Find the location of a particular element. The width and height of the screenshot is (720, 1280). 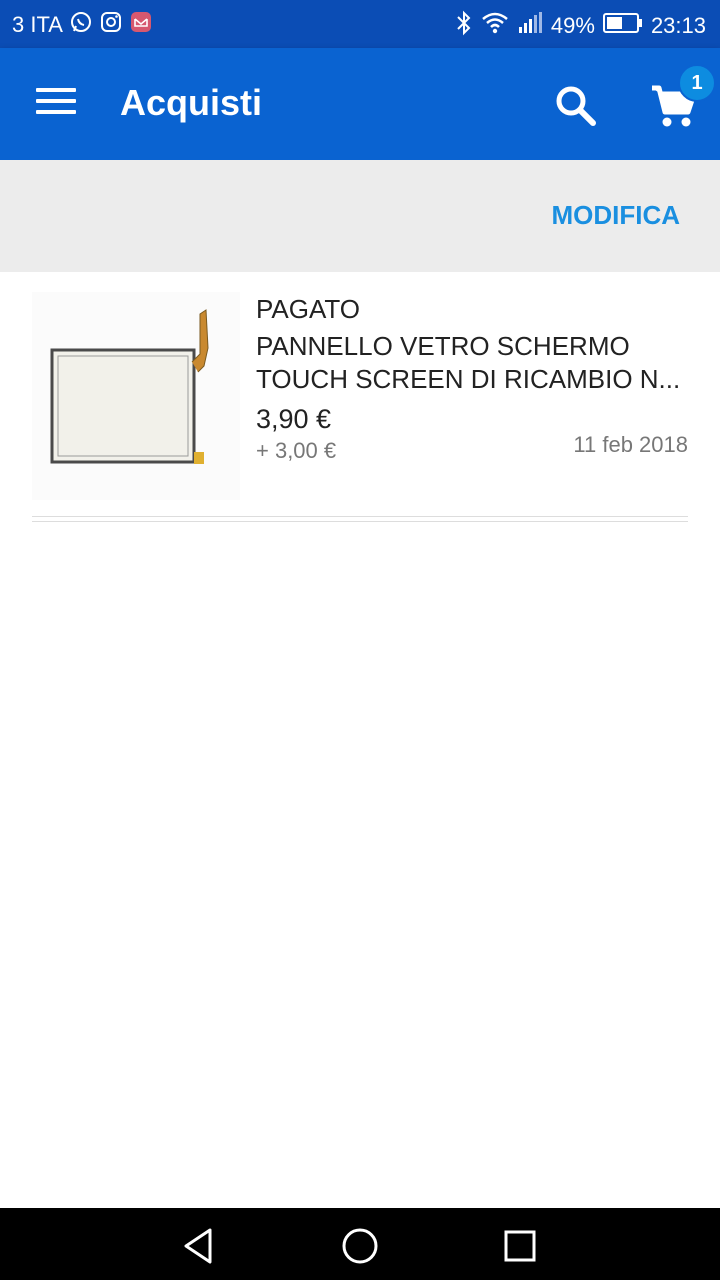

status-bar-right: 49% 23:13 is located at coordinates (580, 26).